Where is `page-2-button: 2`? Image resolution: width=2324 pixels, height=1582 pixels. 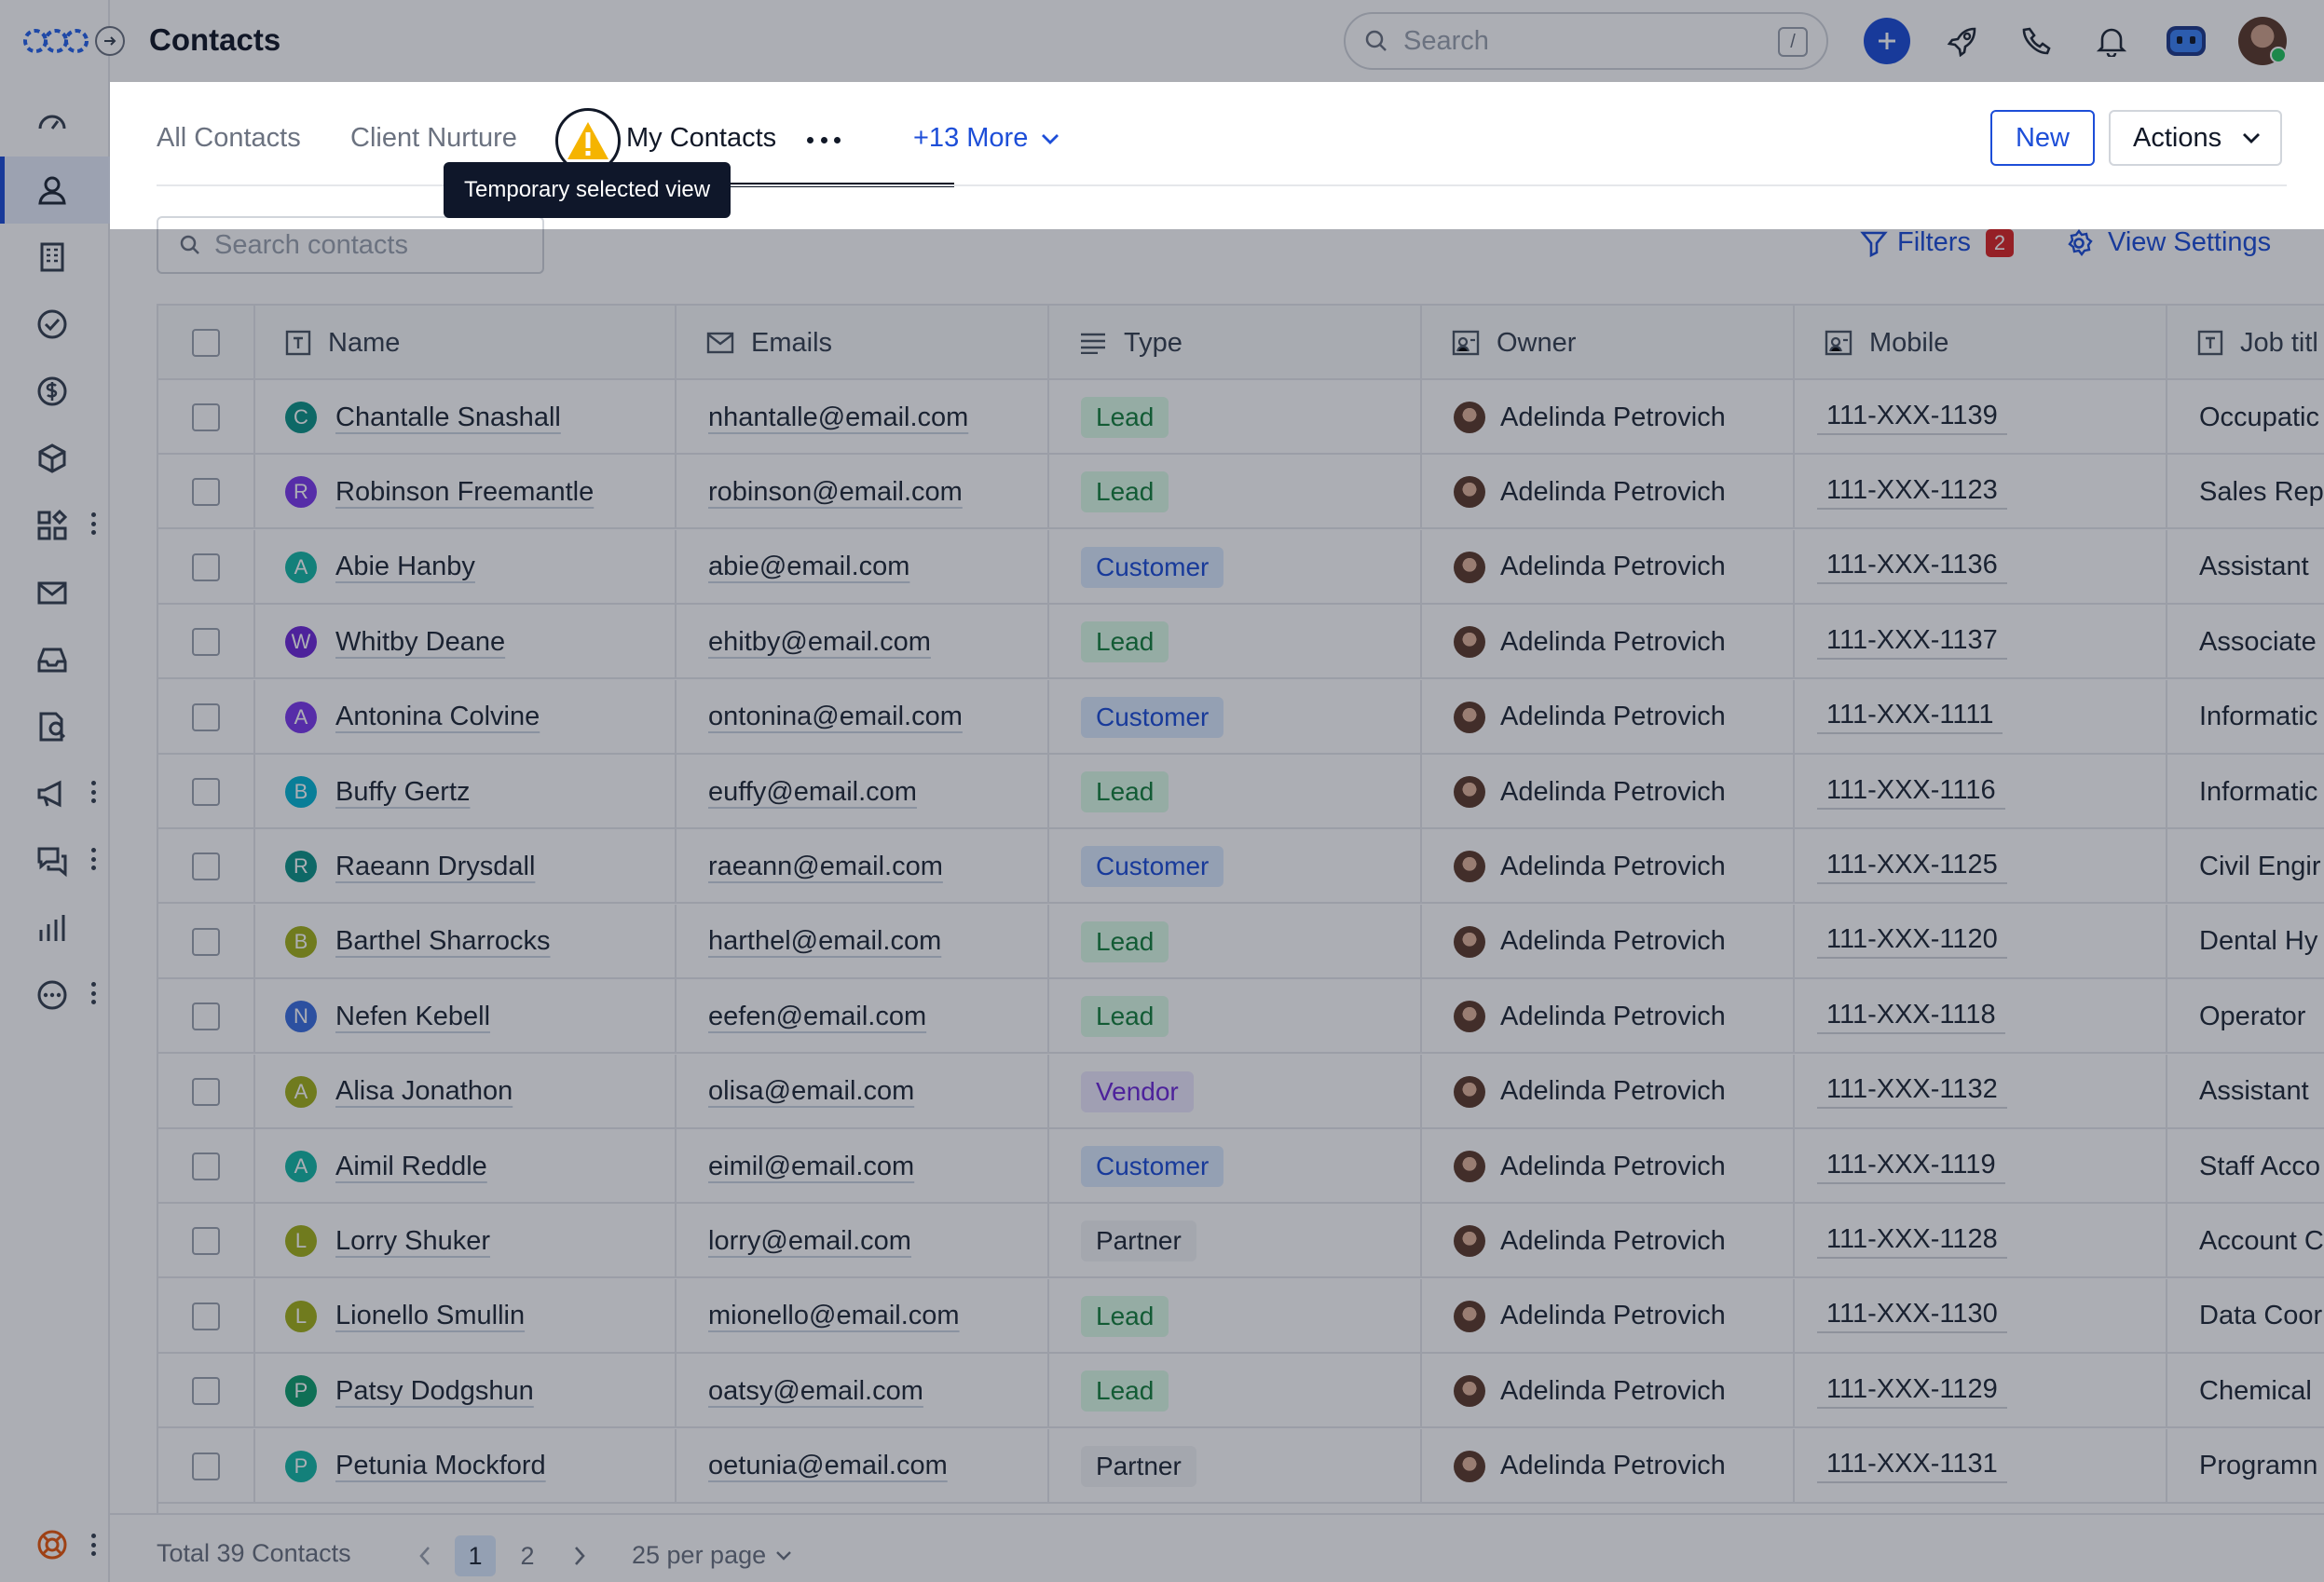
page-2-button: 2 is located at coordinates (527, 1555).